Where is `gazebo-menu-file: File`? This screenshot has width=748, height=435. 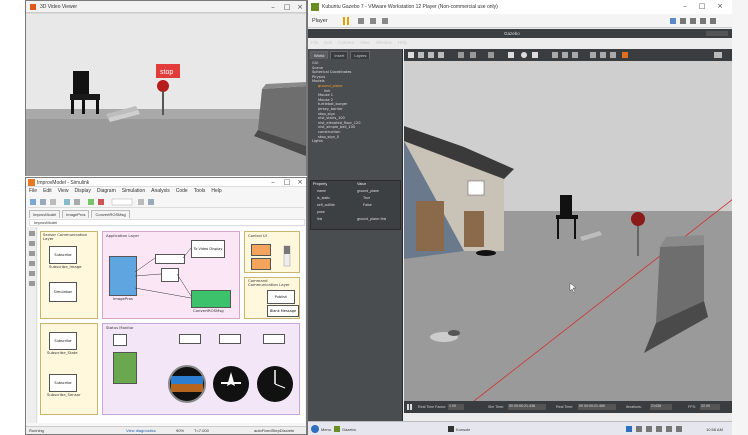 gazebo-menu-file: File is located at coordinates (314, 42).